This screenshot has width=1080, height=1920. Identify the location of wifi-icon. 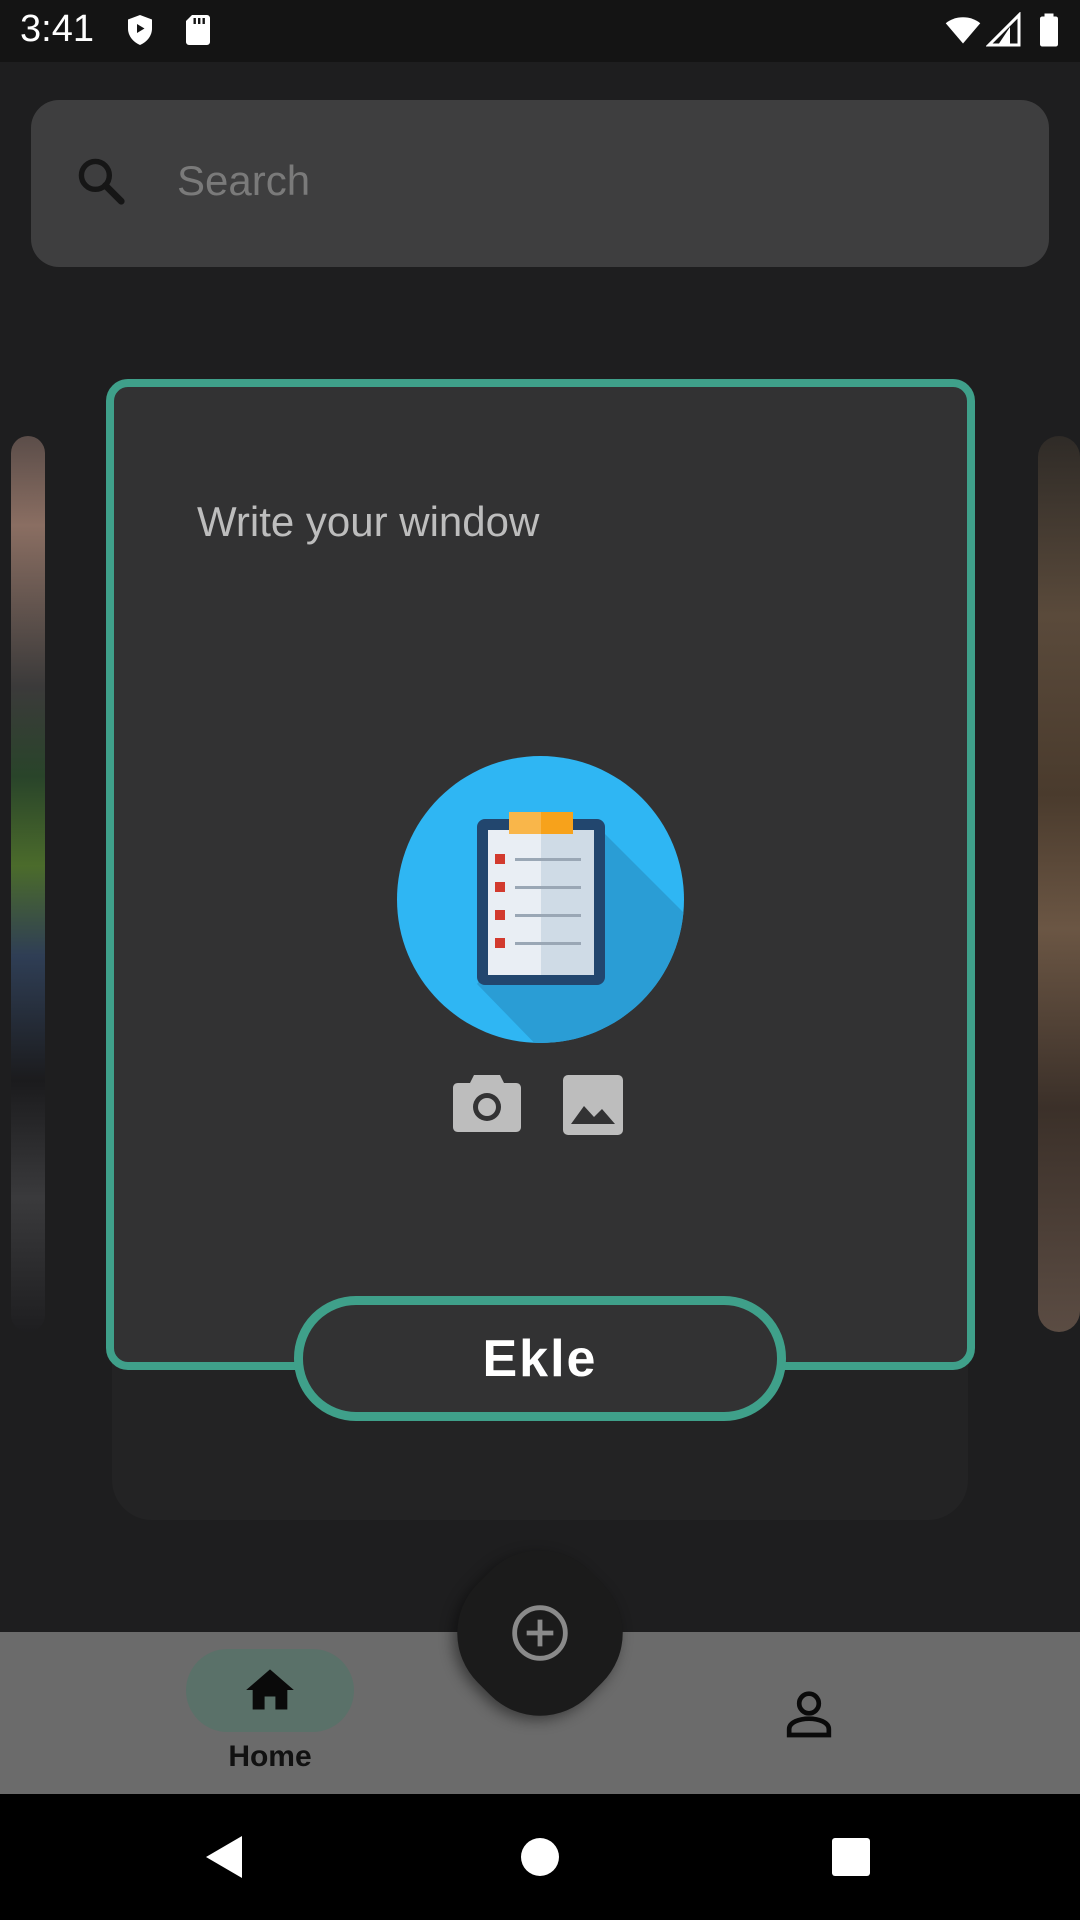
(963, 30).